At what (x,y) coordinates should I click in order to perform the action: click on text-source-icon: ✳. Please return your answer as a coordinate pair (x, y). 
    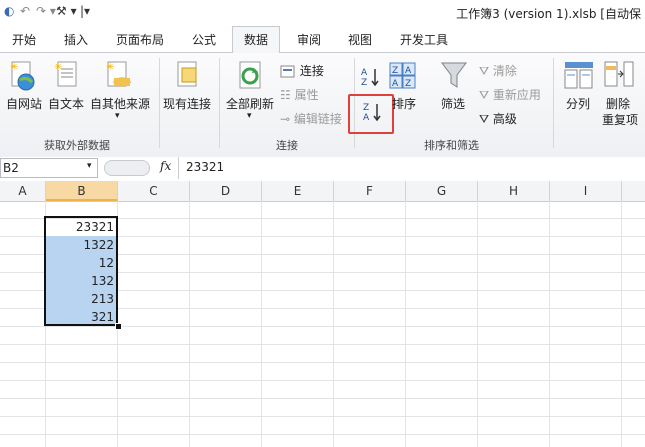
    Looking at the image, I should click on (65, 74).